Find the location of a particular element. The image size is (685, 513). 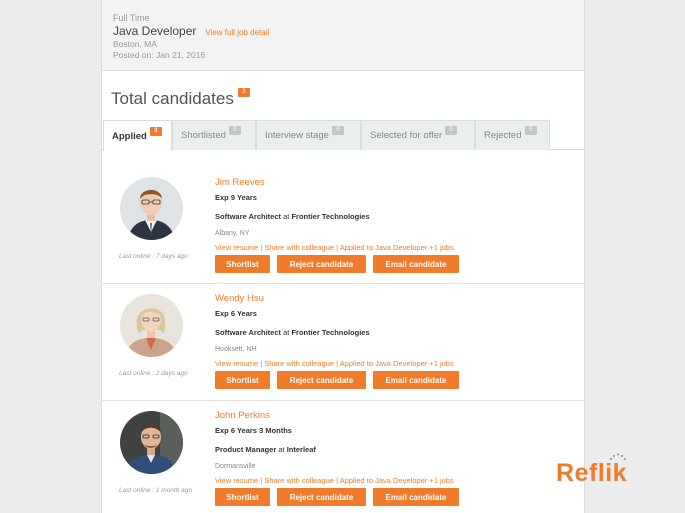

brand-name: Reflik is located at coordinates (592, 473).